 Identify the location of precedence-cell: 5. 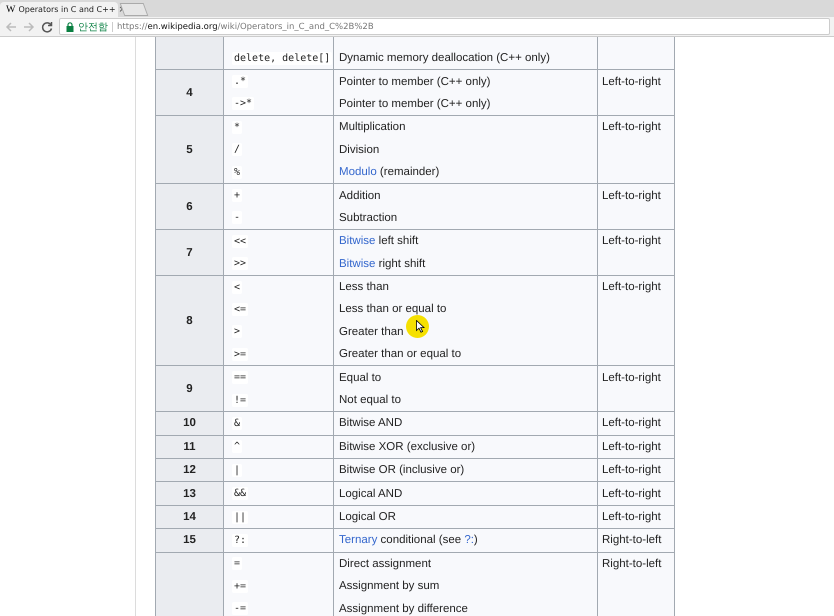
(190, 150).